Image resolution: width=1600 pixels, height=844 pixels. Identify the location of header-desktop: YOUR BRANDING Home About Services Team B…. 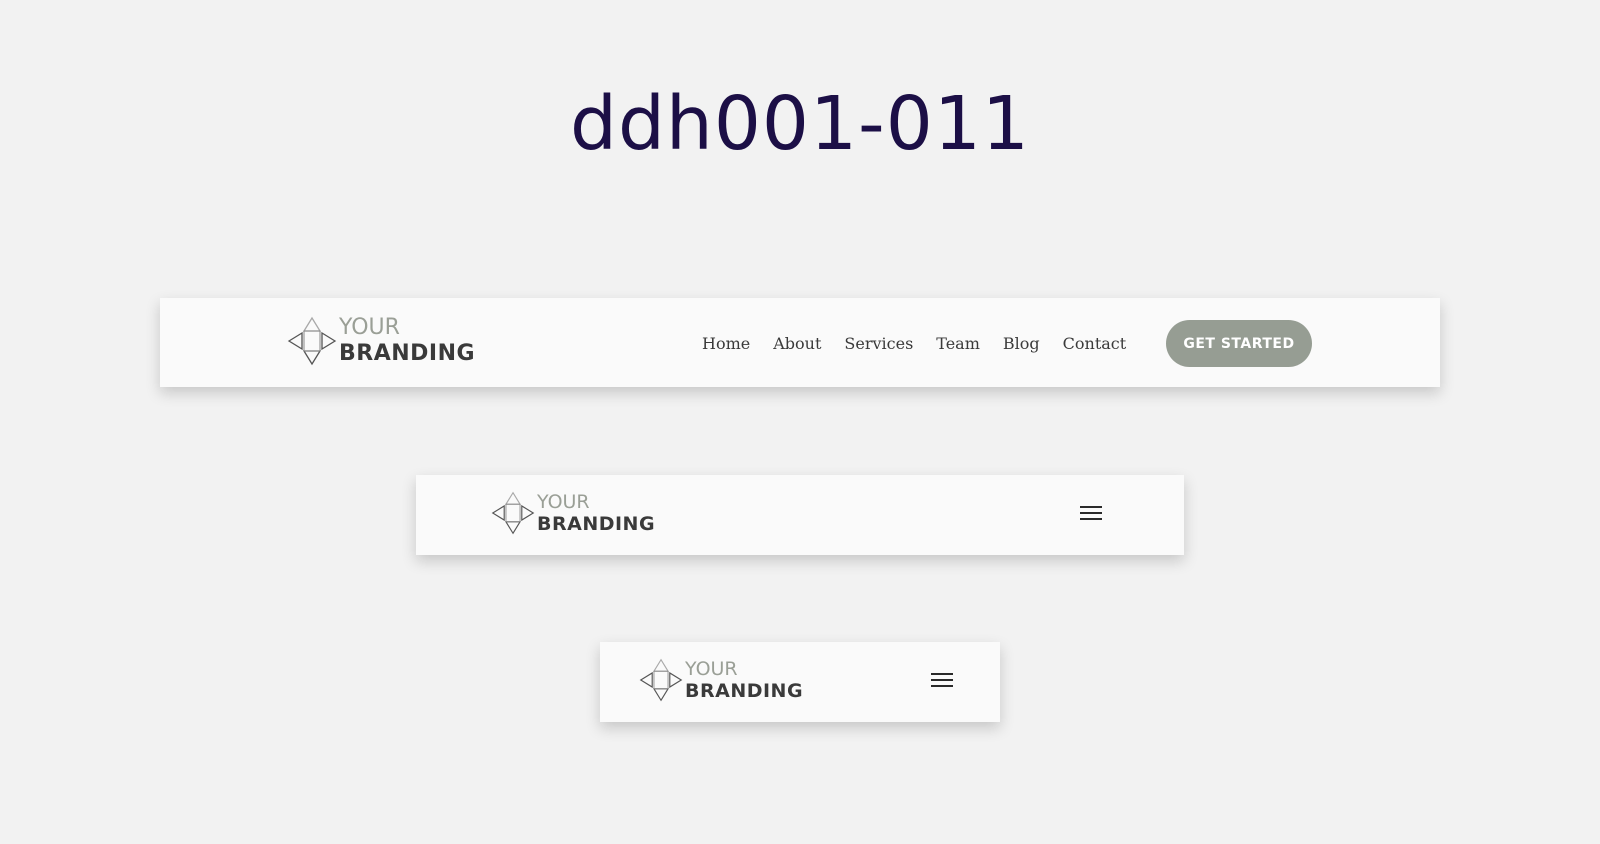
(800, 342).